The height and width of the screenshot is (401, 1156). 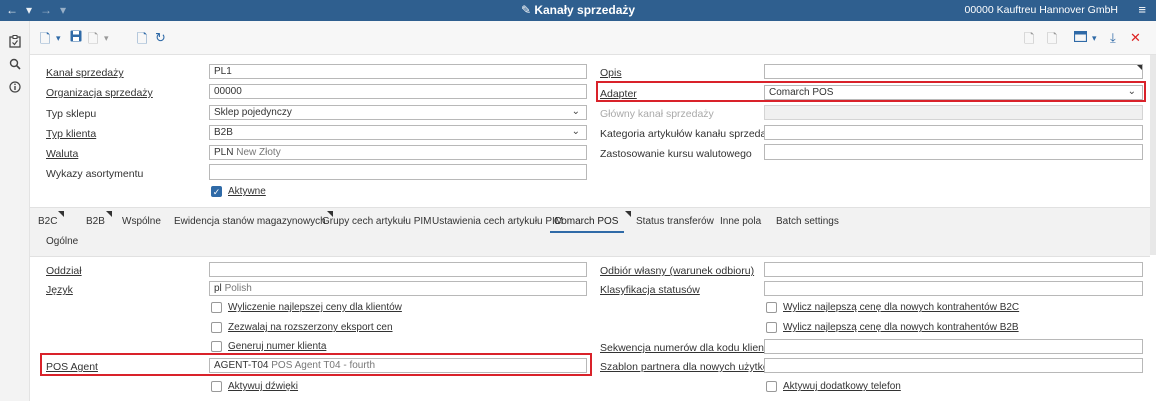 I want to click on language-name: Polish, so click(x=238, y=288).